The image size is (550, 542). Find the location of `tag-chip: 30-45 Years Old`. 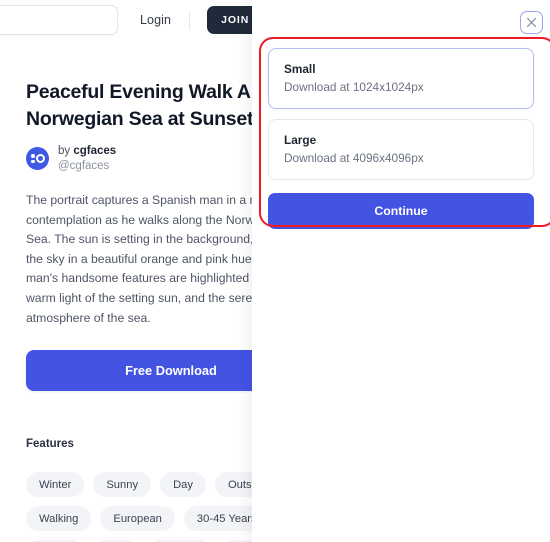

tag-chip: 30-45 Years Old is located at coordinates (217, 519).